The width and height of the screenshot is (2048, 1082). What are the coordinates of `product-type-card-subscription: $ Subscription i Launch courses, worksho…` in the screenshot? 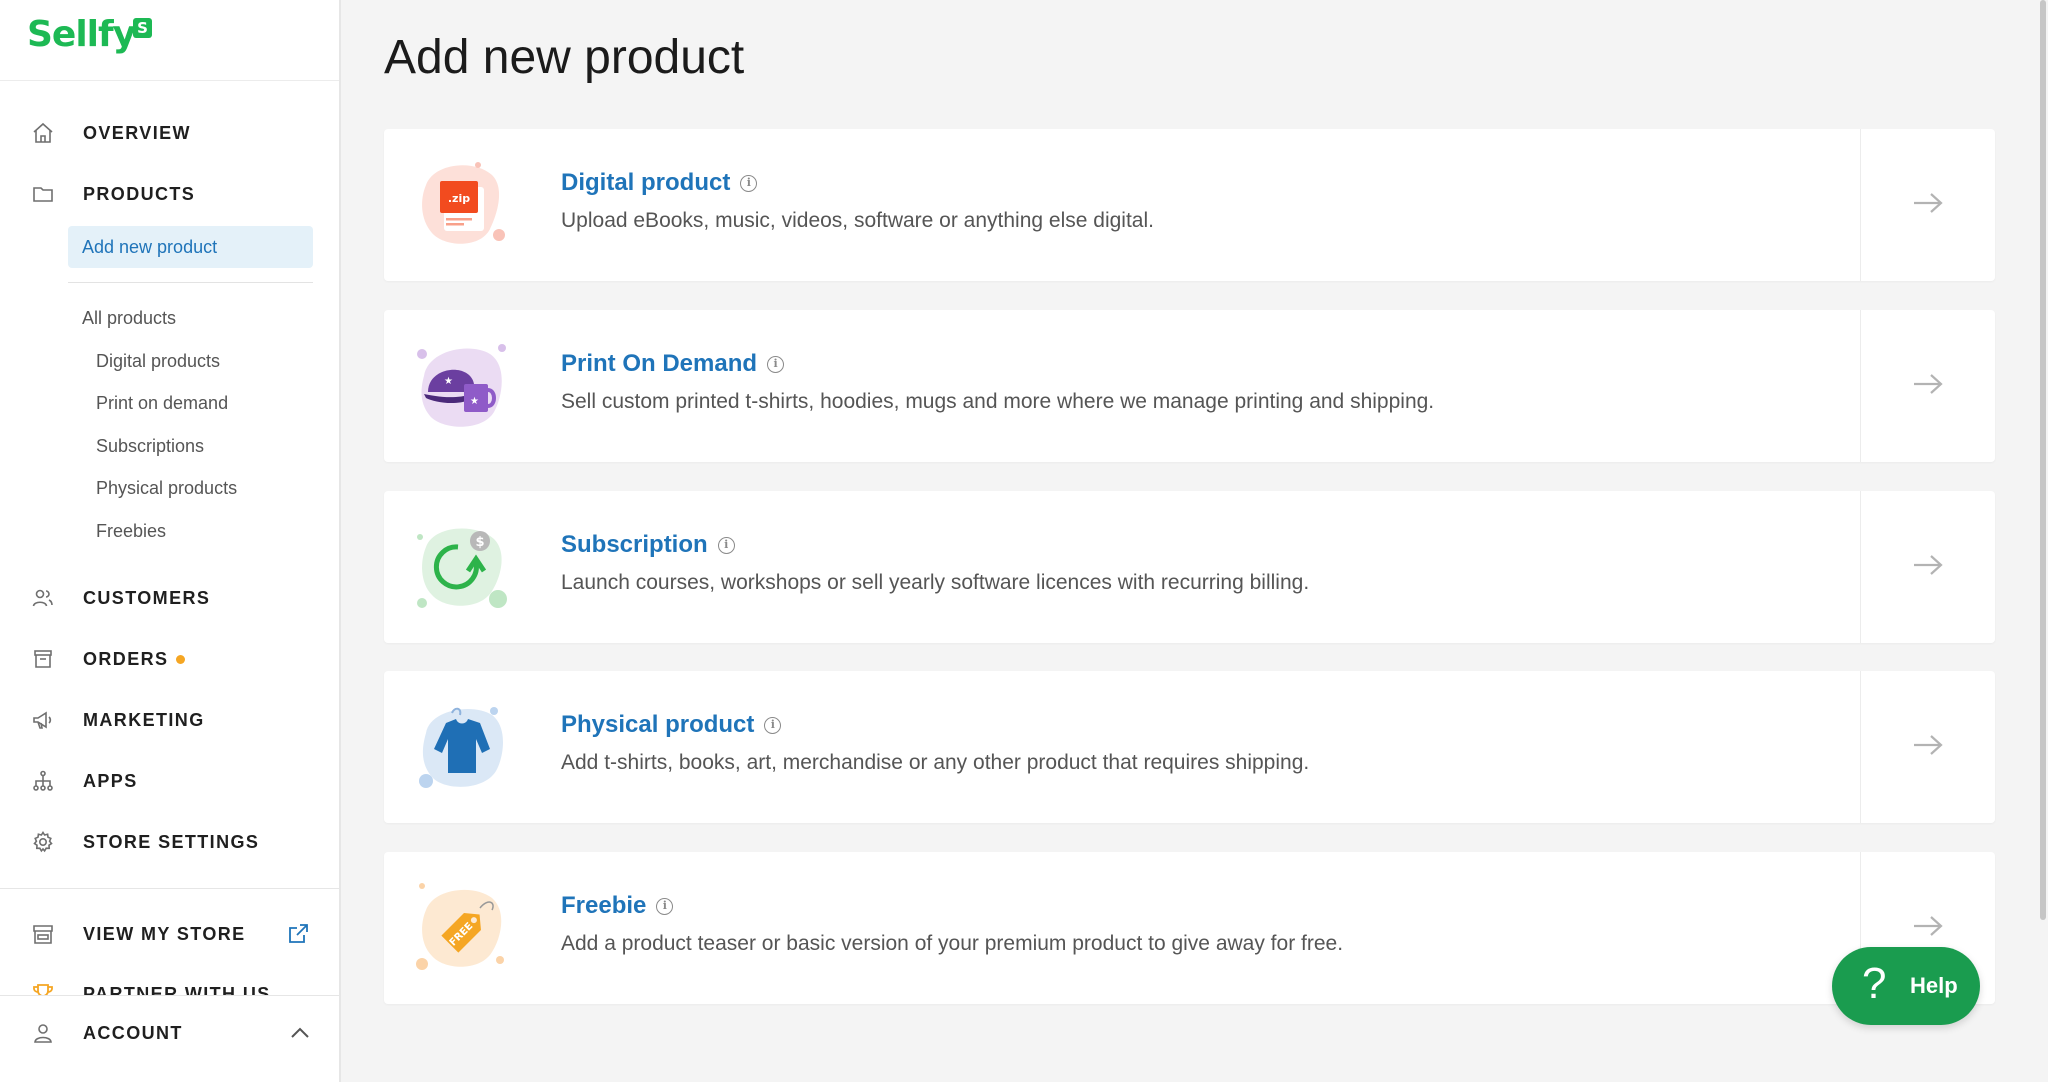 It's located at (1189, 567).